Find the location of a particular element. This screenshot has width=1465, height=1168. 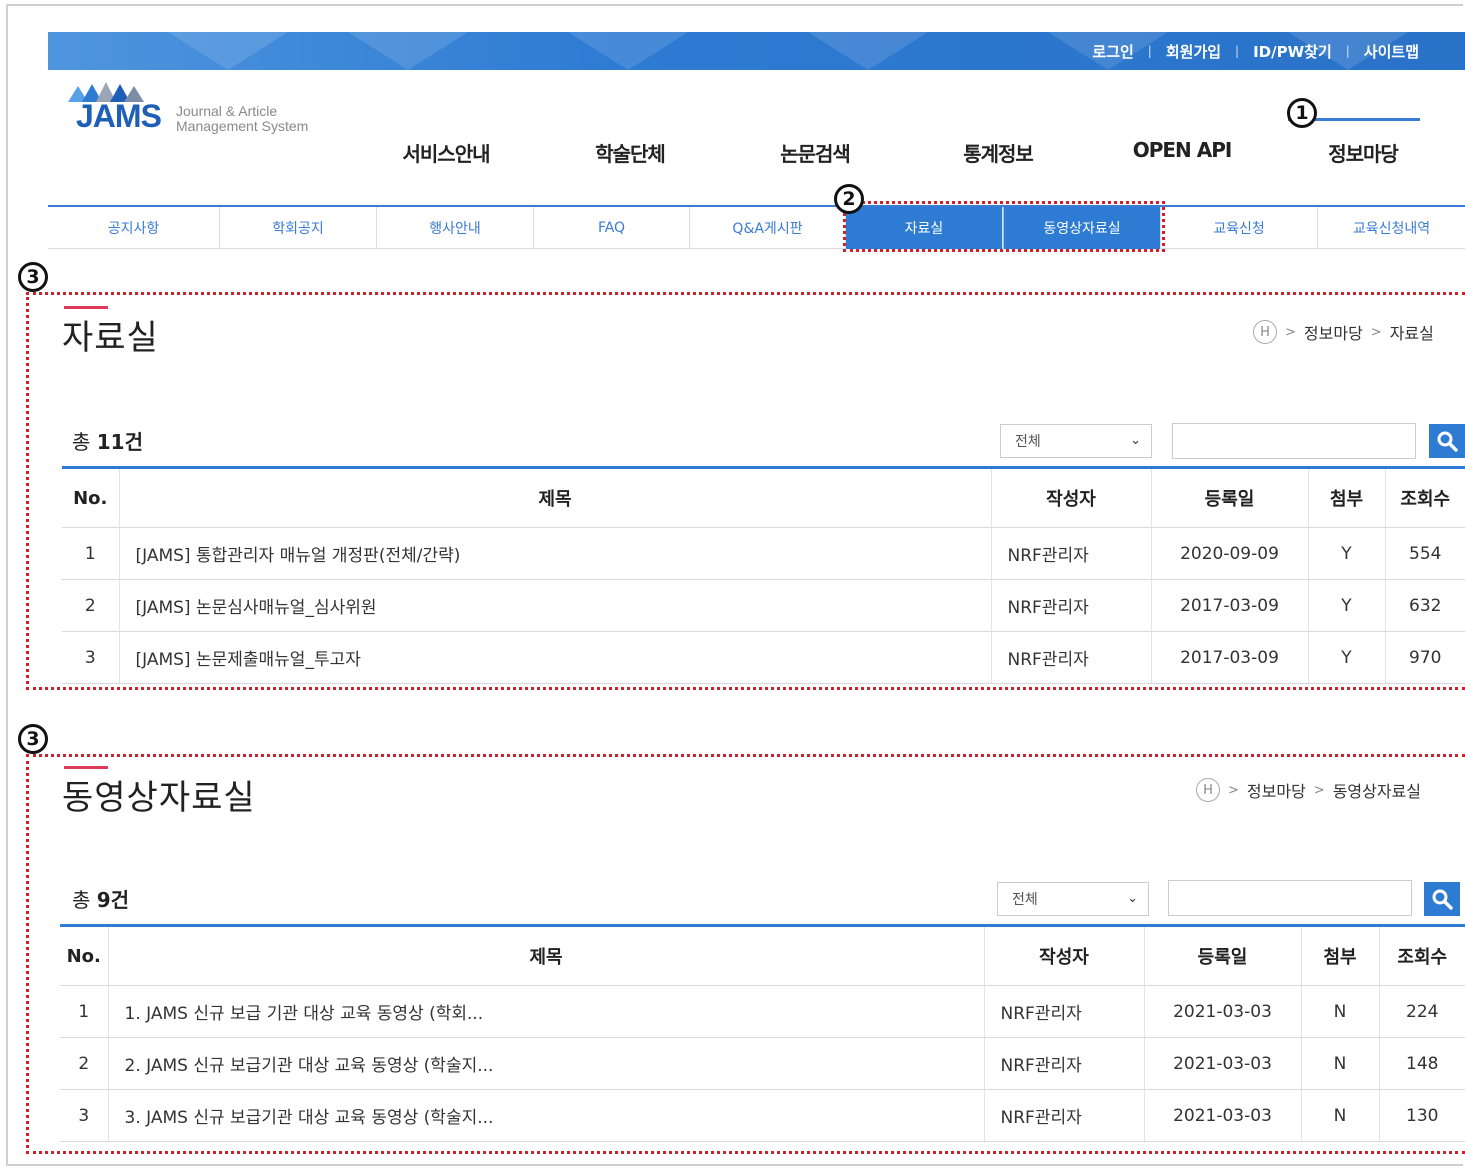

breadcrumb: H > 정보마당 > 자료실 is located at coordinates (1343, 332).